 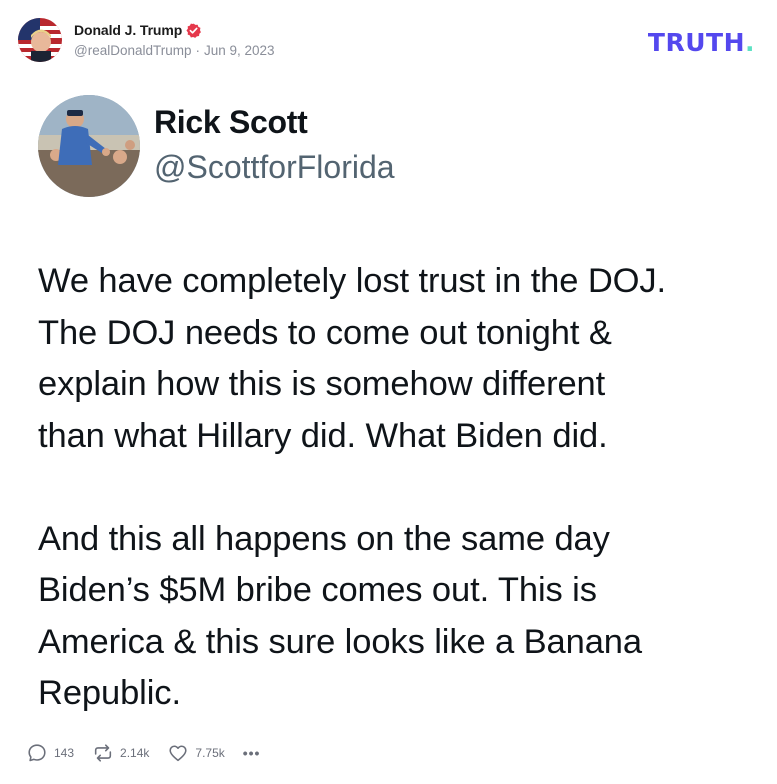 I want to click on retruth-button: 2.14k, so click(x=120, y=753).